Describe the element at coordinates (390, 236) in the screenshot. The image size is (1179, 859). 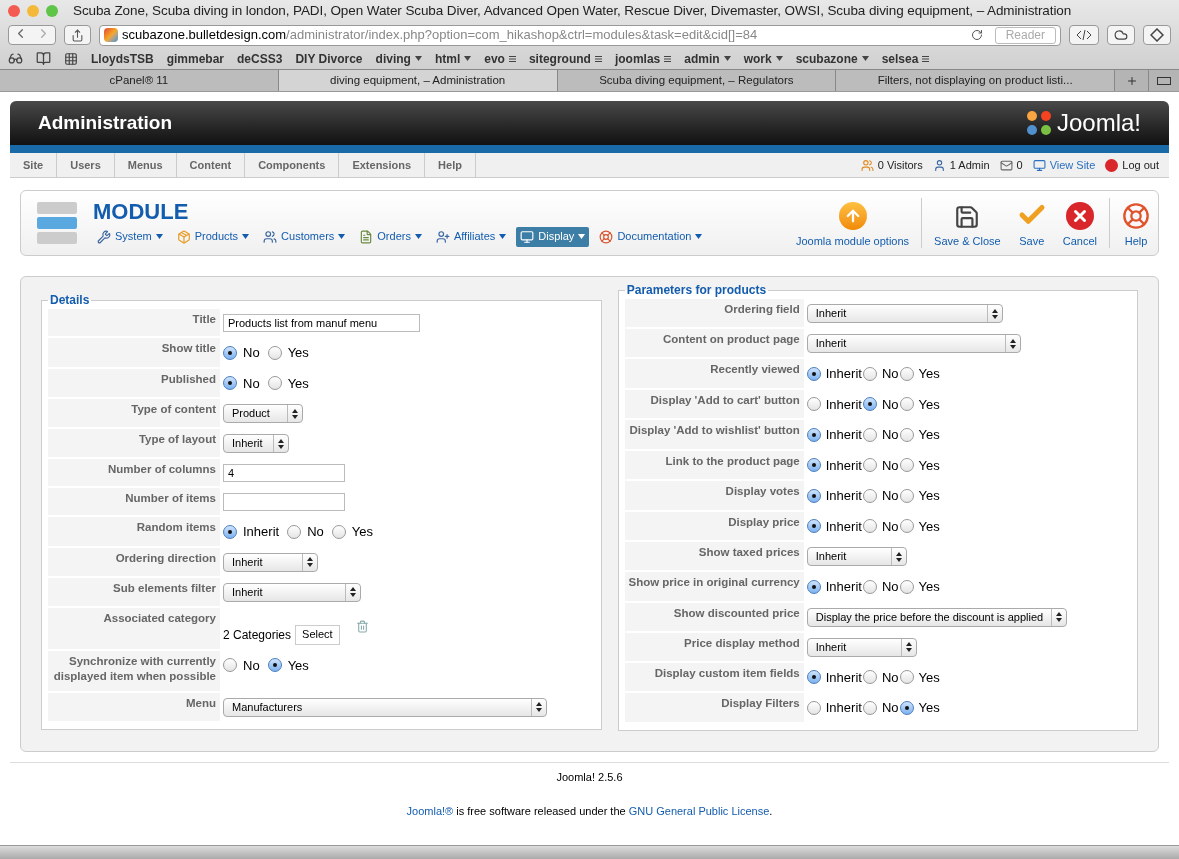
I see `submenu-item: Orders` at that location.